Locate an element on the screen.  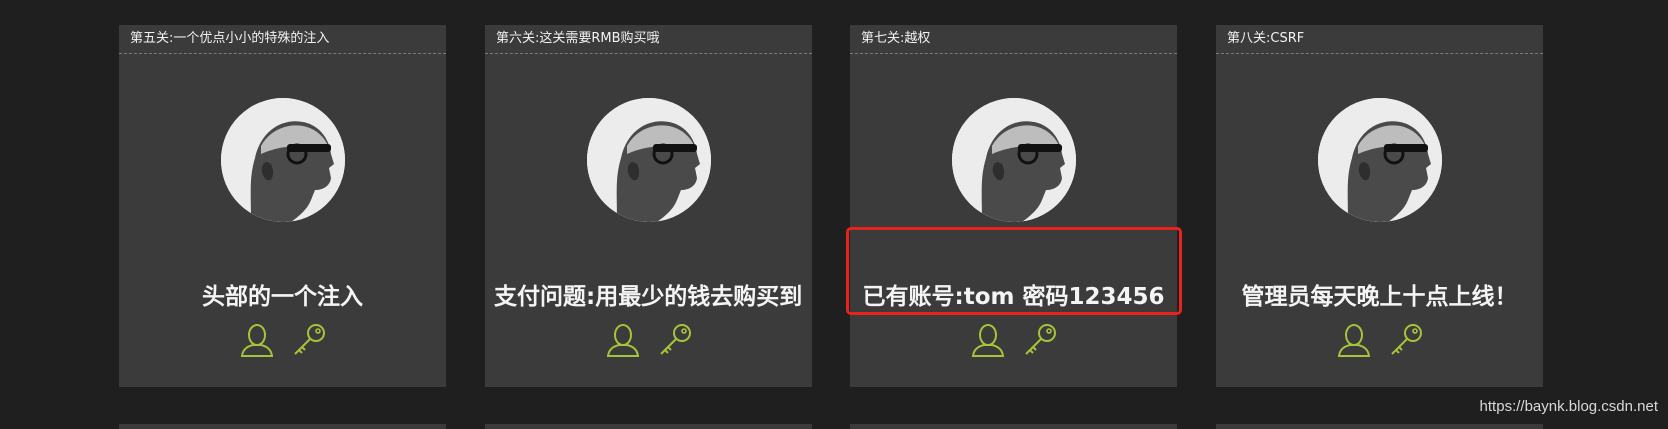
level-description: 管理员每天晚上十点上线！ is located at coordinates (1379, 297).